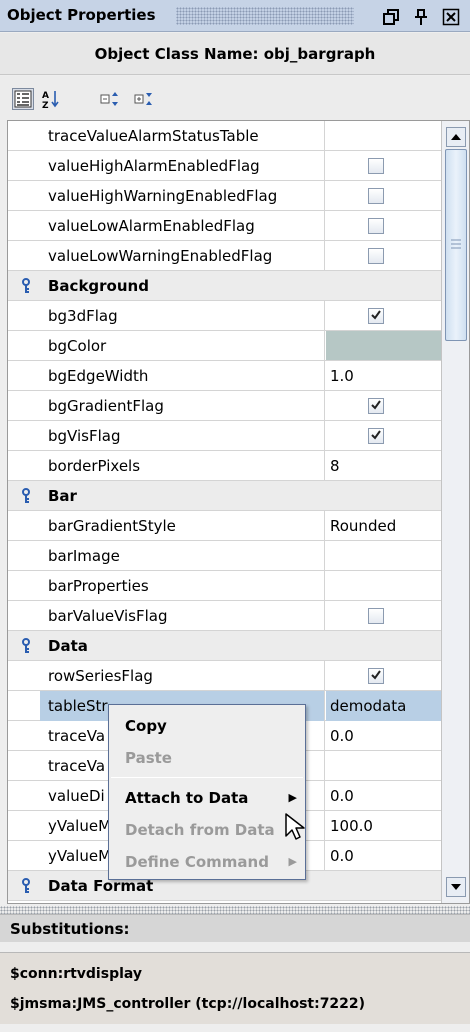 The height and width of the screenshot is (1032, 470). Describe the element at coordinates (383, 526) in the screenshot. I see `property-value: Rounded` at that location.